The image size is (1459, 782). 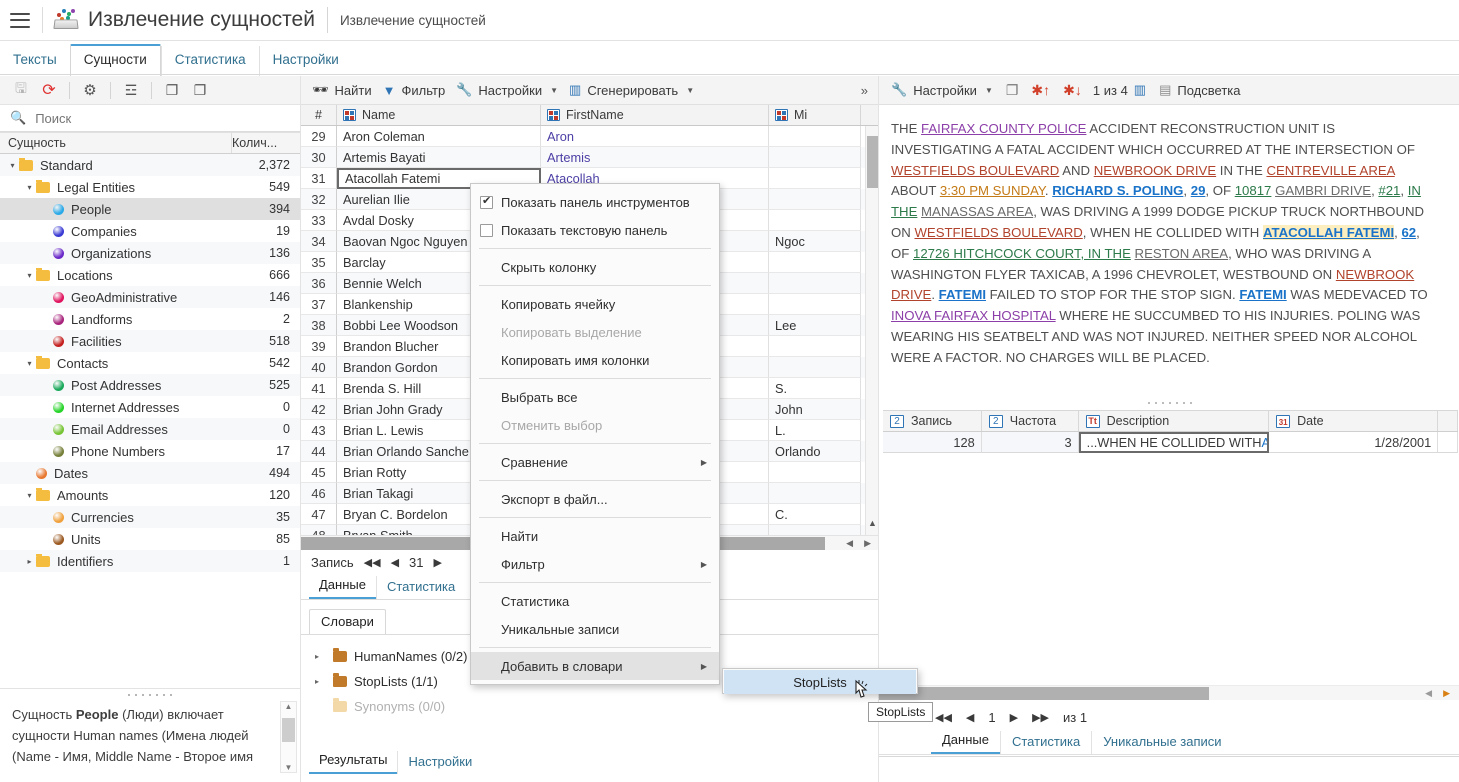 I want to click on tree-item: Dates 494, so click(x=150, y=473).